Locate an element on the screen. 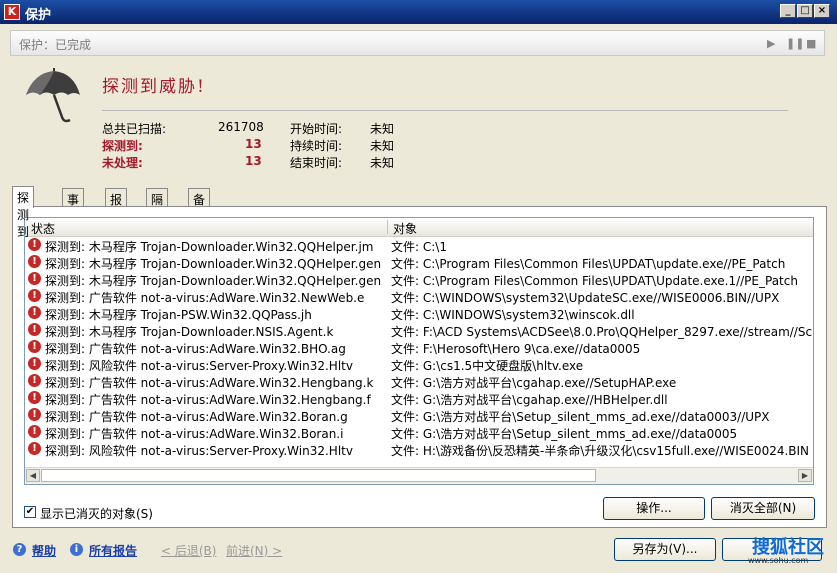  pause-icon: ❚❚ is located at coordinates (795, 43).